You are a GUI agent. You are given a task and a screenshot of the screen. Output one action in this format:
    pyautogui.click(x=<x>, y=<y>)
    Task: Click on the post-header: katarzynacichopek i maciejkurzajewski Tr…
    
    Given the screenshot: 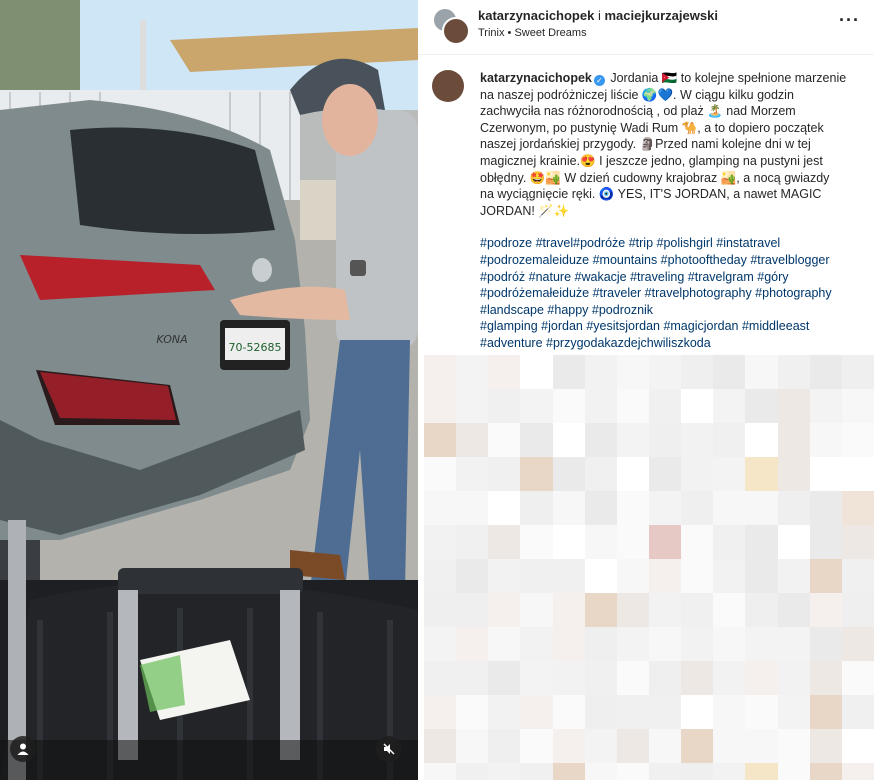 What is the action you would take?
    pyautogui.click(x=646, y=27)
    